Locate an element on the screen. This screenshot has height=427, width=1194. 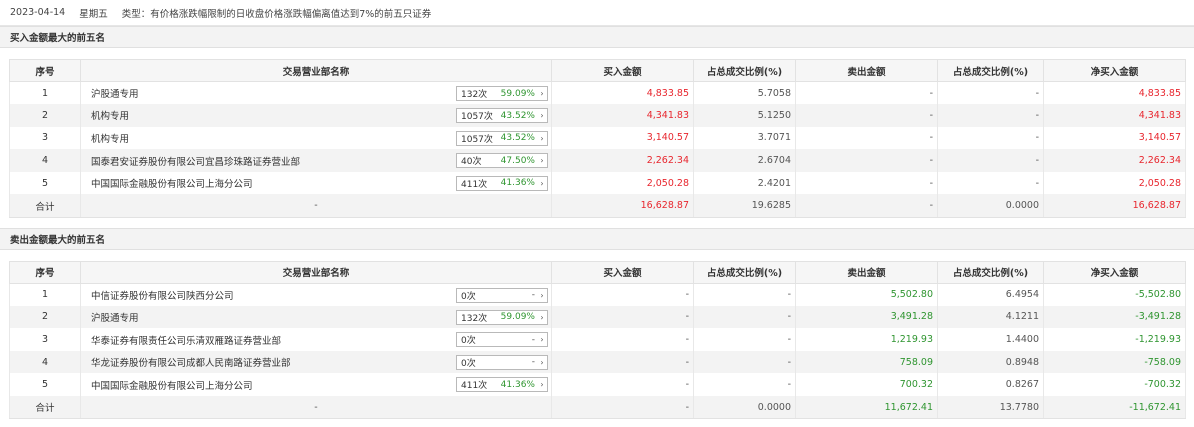
buy-ratio: 5.1250 is located at coordinates (744, 115).